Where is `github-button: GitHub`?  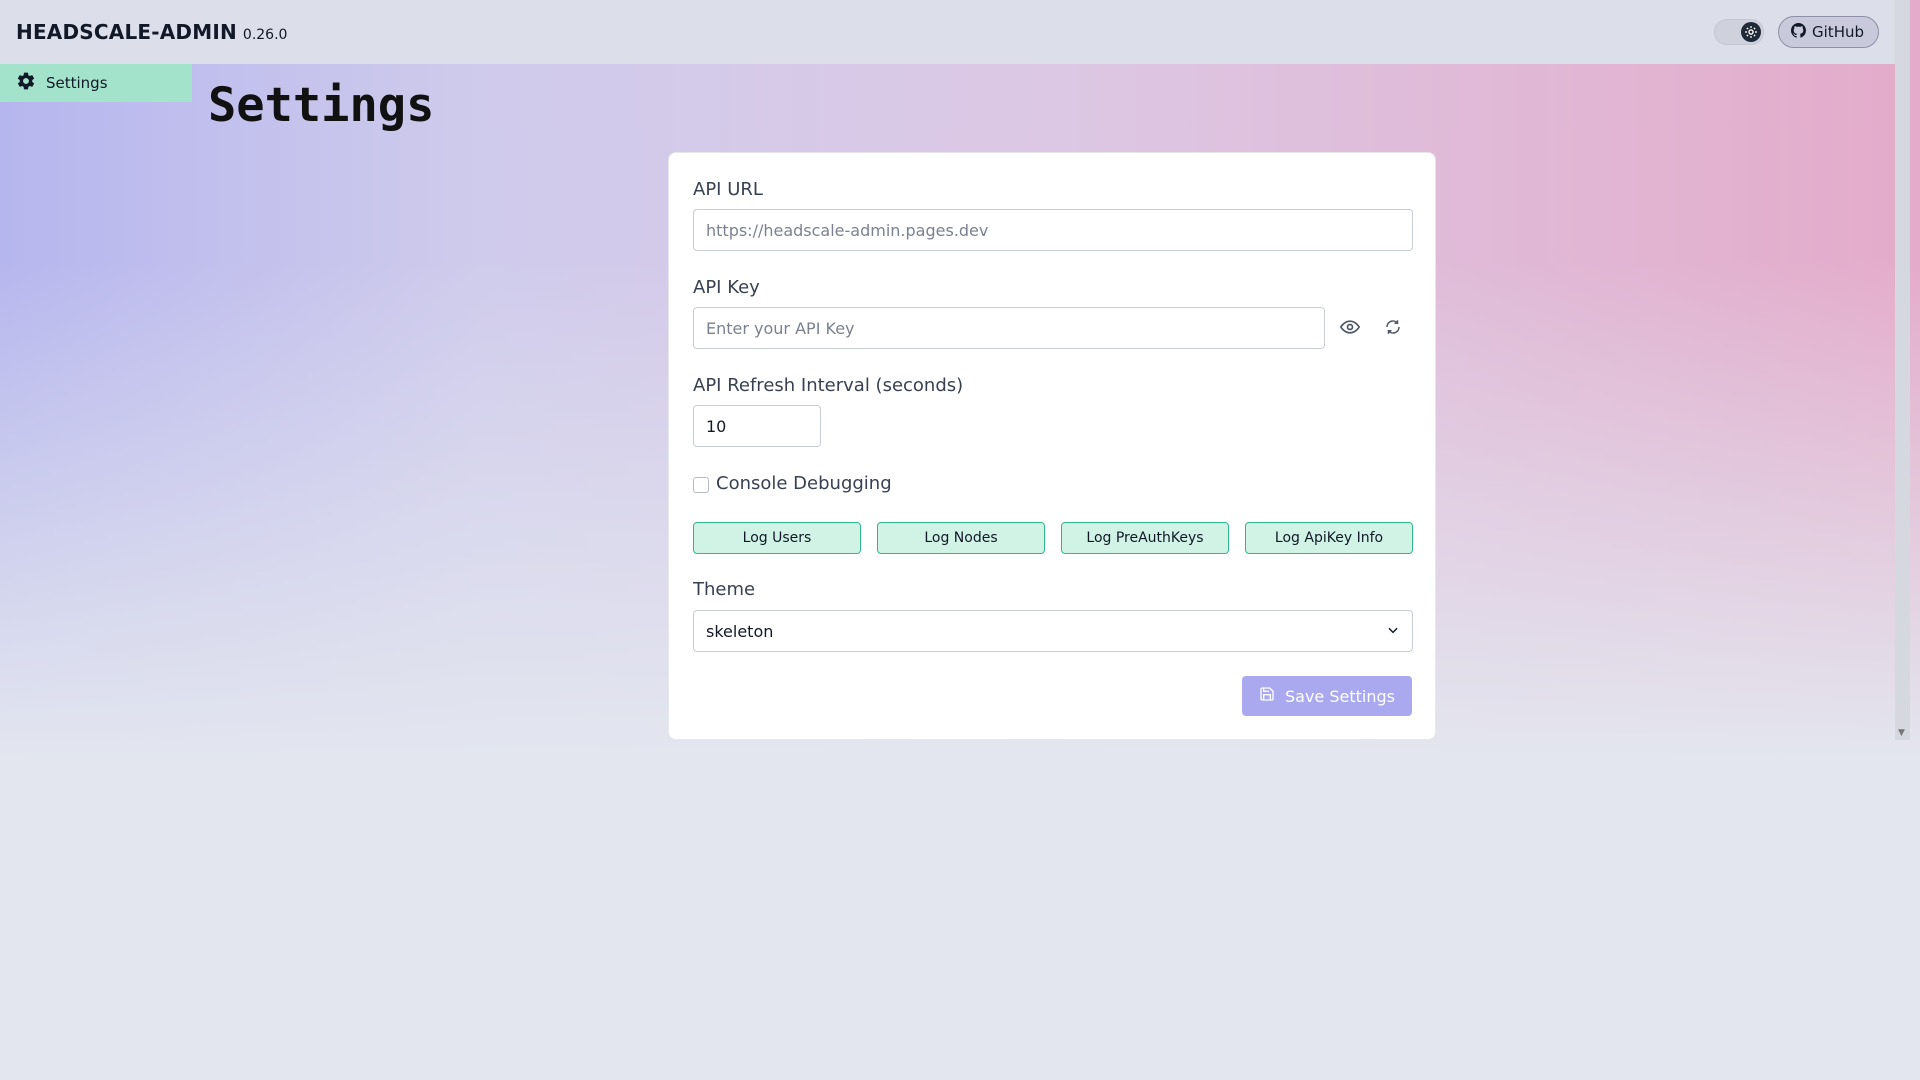 github-button: GitHub is located at coordinates (1828, 32).